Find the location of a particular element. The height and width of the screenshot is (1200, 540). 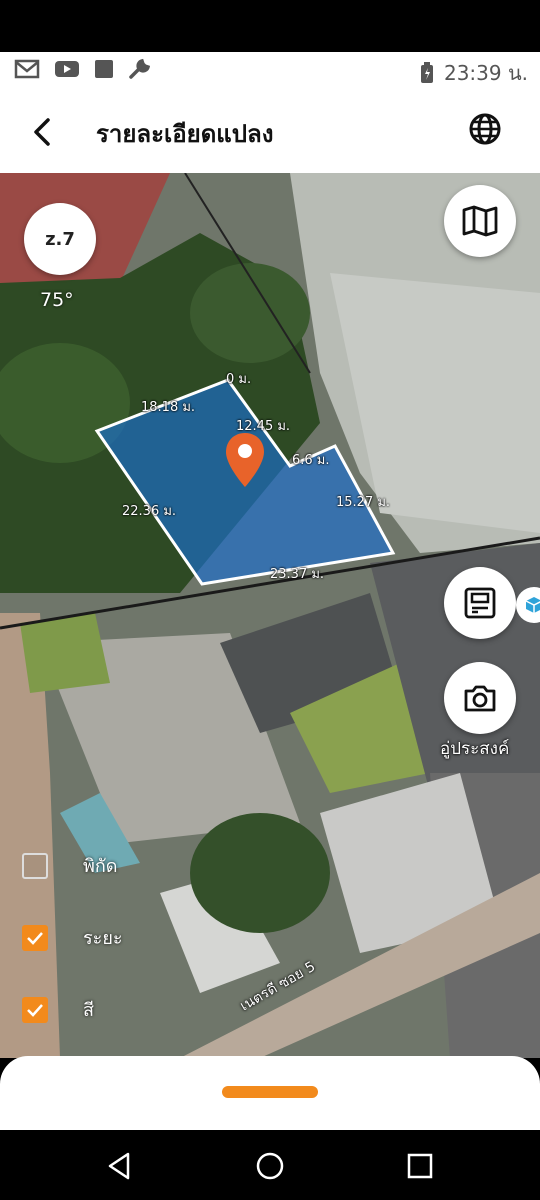

dimension-label: 23.37 ม. is located at coordinates (297, 574).